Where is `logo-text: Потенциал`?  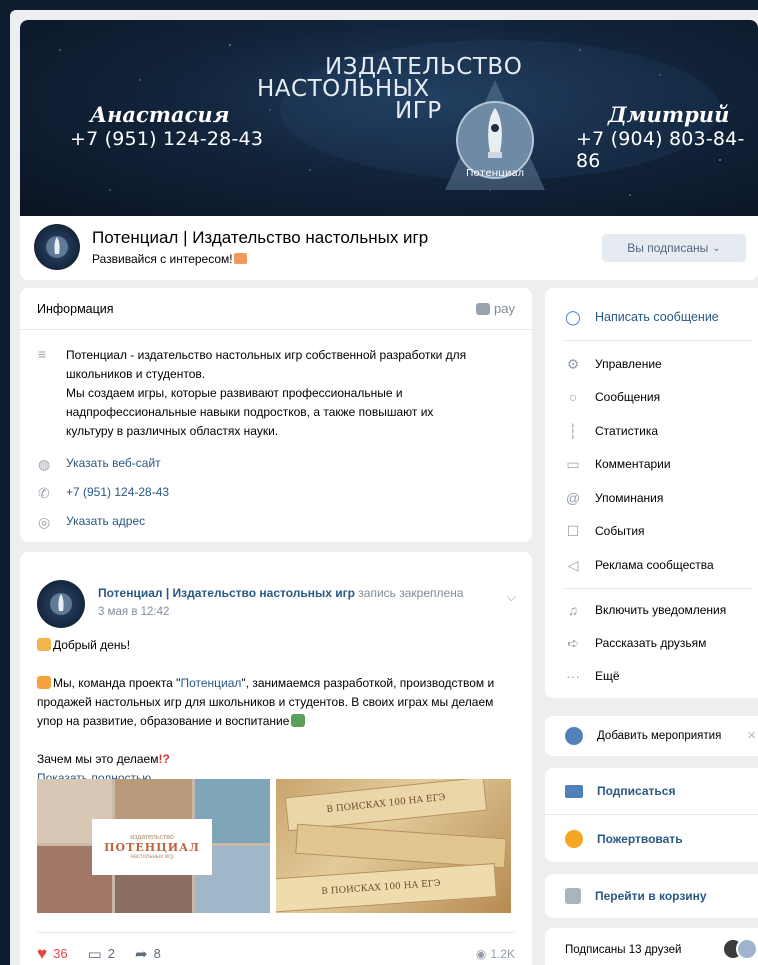 logo-text: Потенциал is located at coordinates (495, 173).